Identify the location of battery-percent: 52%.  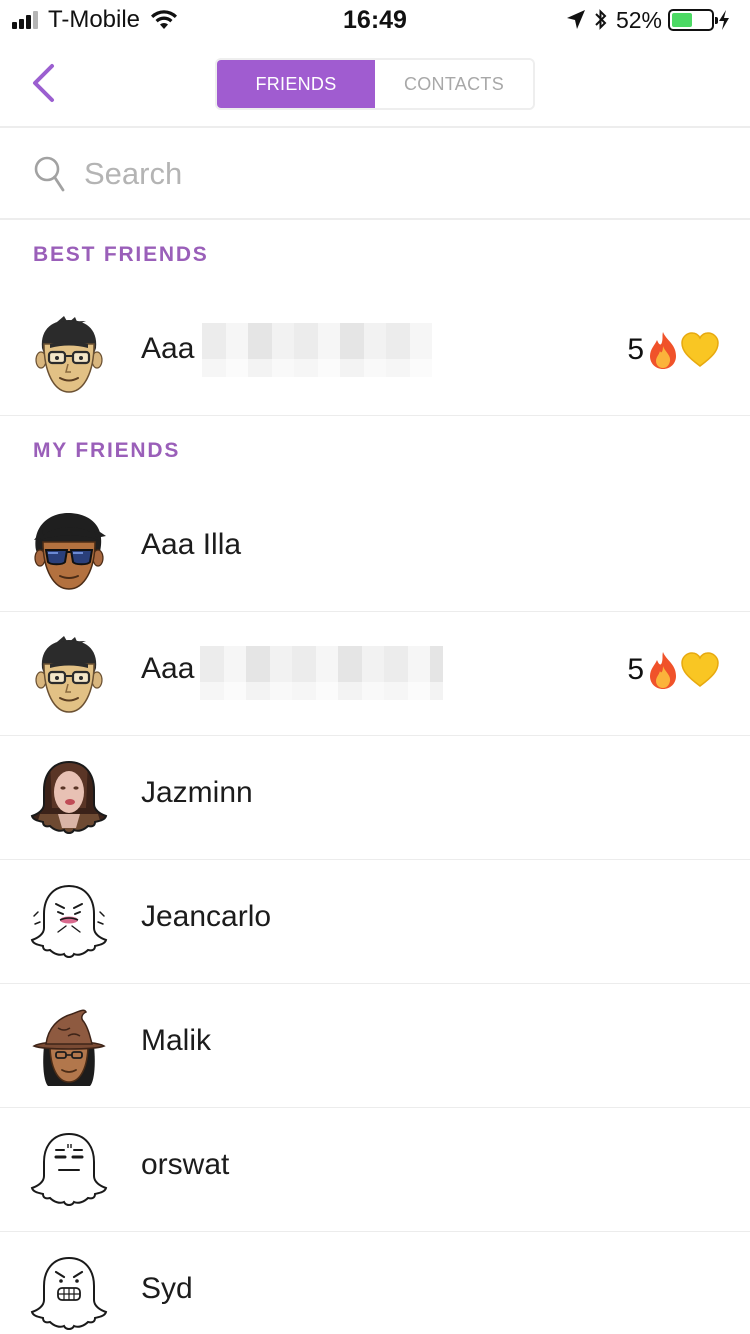
(638, 19).